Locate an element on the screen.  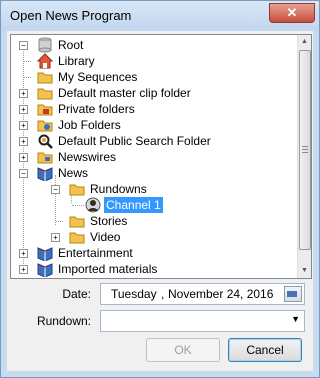
tree-node-label: Library is located at coordinates (76, 61).